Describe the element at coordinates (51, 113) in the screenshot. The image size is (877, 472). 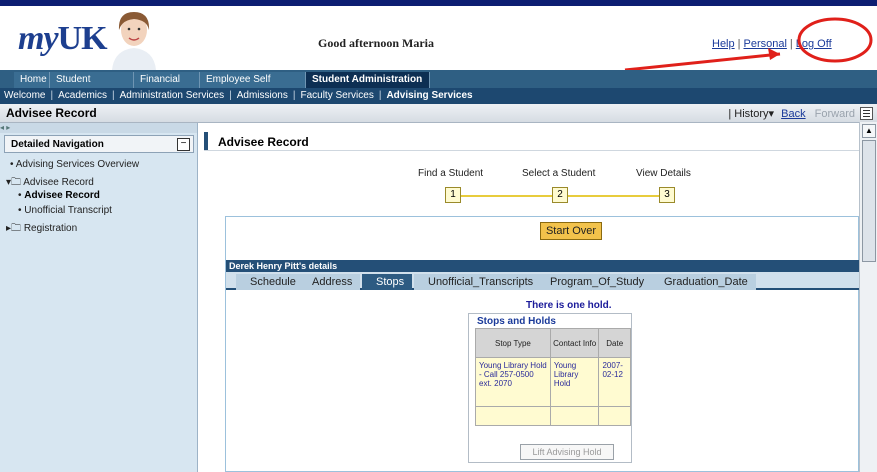
I see `page-title: Advisee Record` at that location.